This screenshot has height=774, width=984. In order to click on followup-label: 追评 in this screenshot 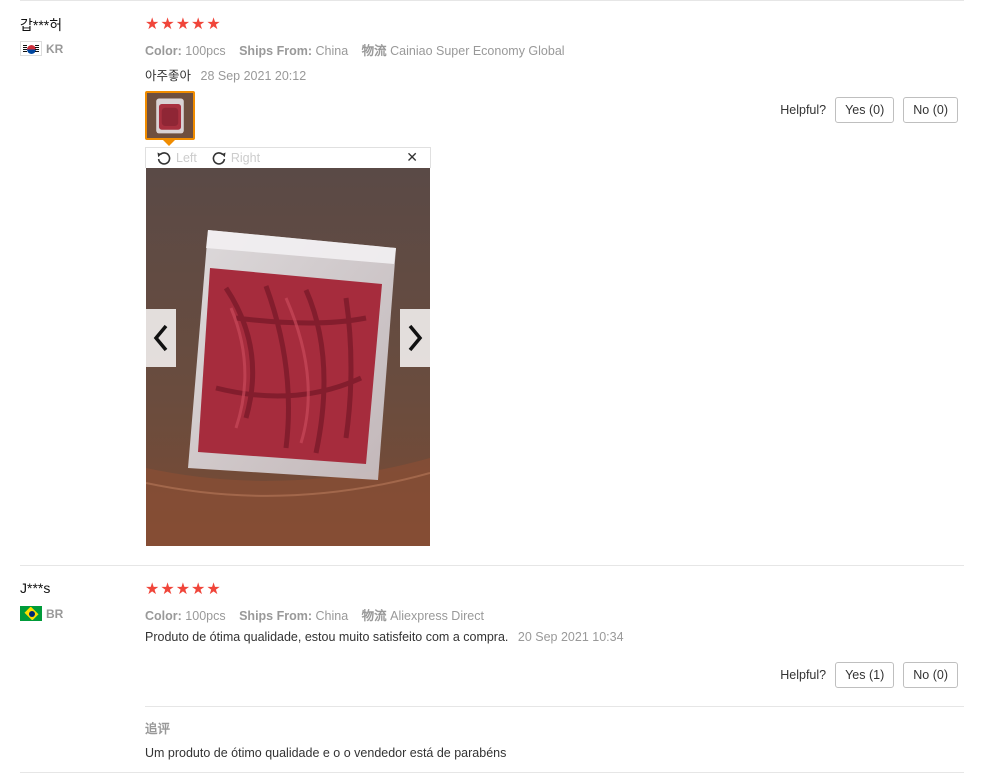, I will do `click(158, 729)`.